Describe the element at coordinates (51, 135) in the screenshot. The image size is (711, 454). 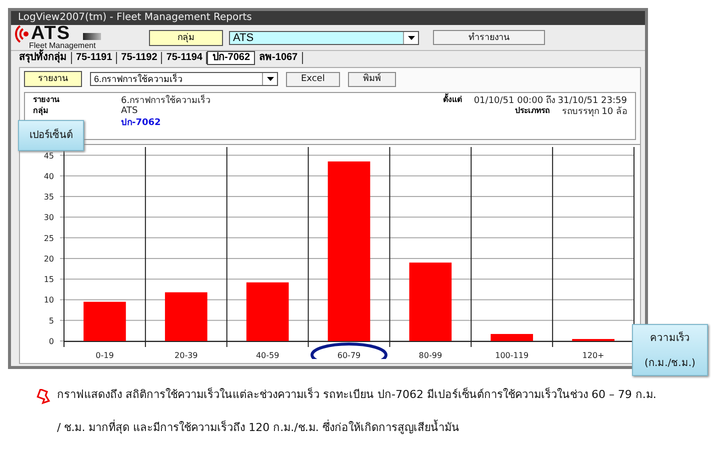
I see `y-axis-callout: เปอร์เซ็นต์` at that location.